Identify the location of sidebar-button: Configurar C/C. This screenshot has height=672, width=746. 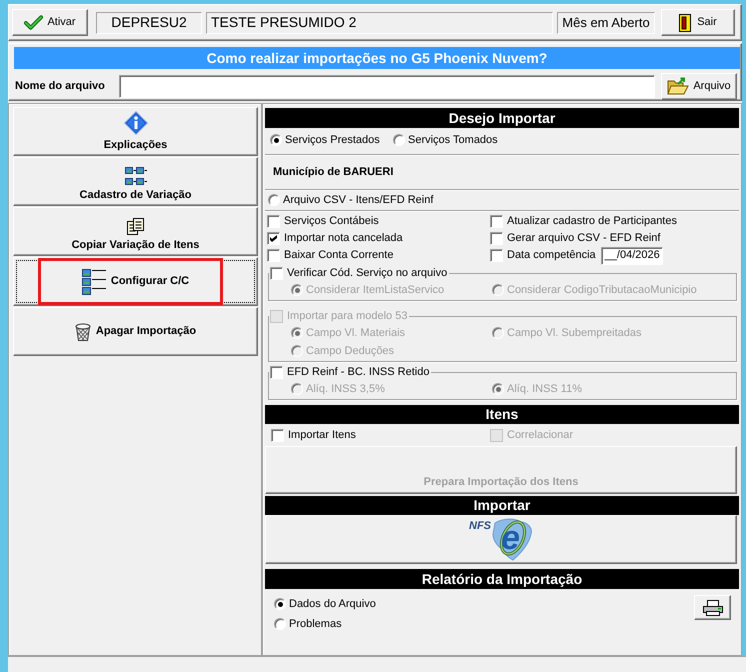
(135, 281).